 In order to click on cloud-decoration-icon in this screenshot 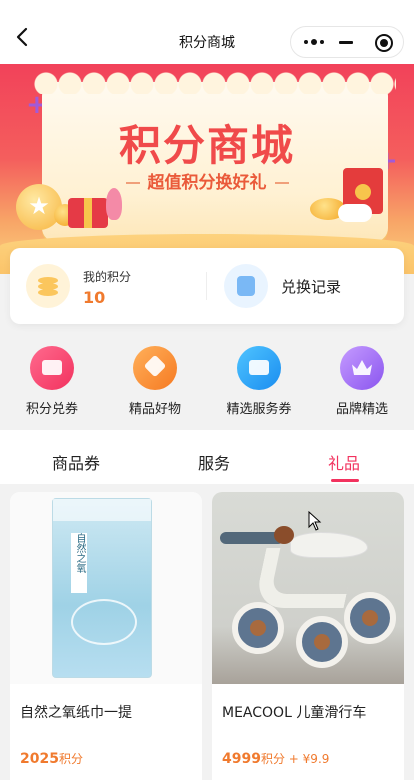, I will do `click(355, 213)`.